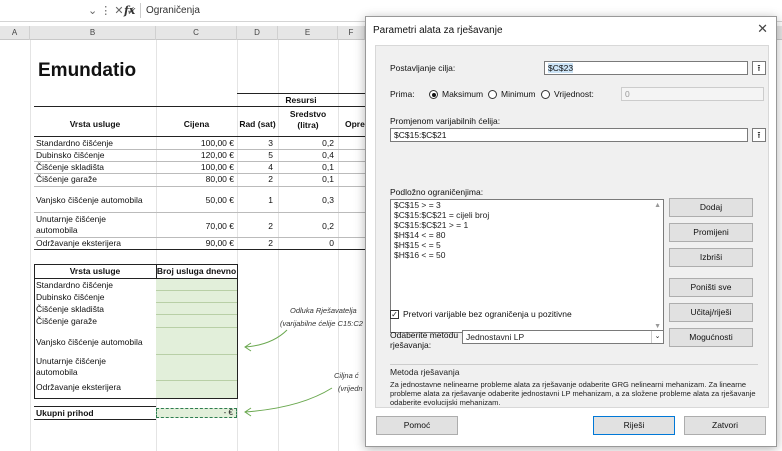 The width and height of the screenshot is (782, 451). Describe the element at coordinates (527, 225) in the screenshot. I see `list-item: $C$15:$C$21 > = 1` at that location.